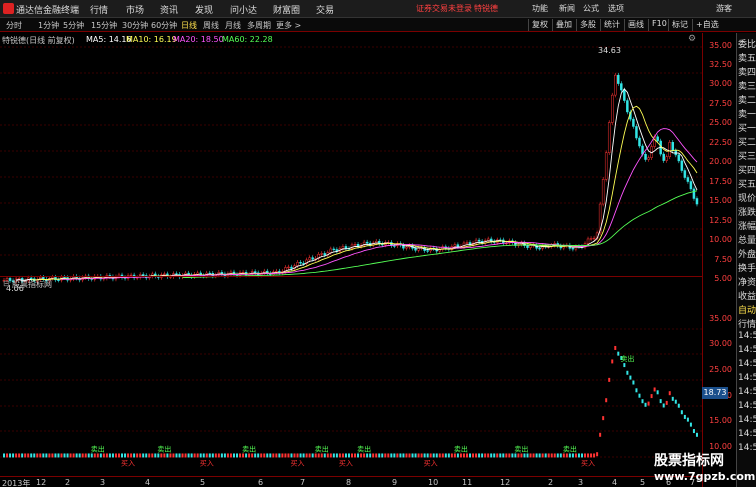  I want to click on menu-item-trade: 交易, so click(325, 9).